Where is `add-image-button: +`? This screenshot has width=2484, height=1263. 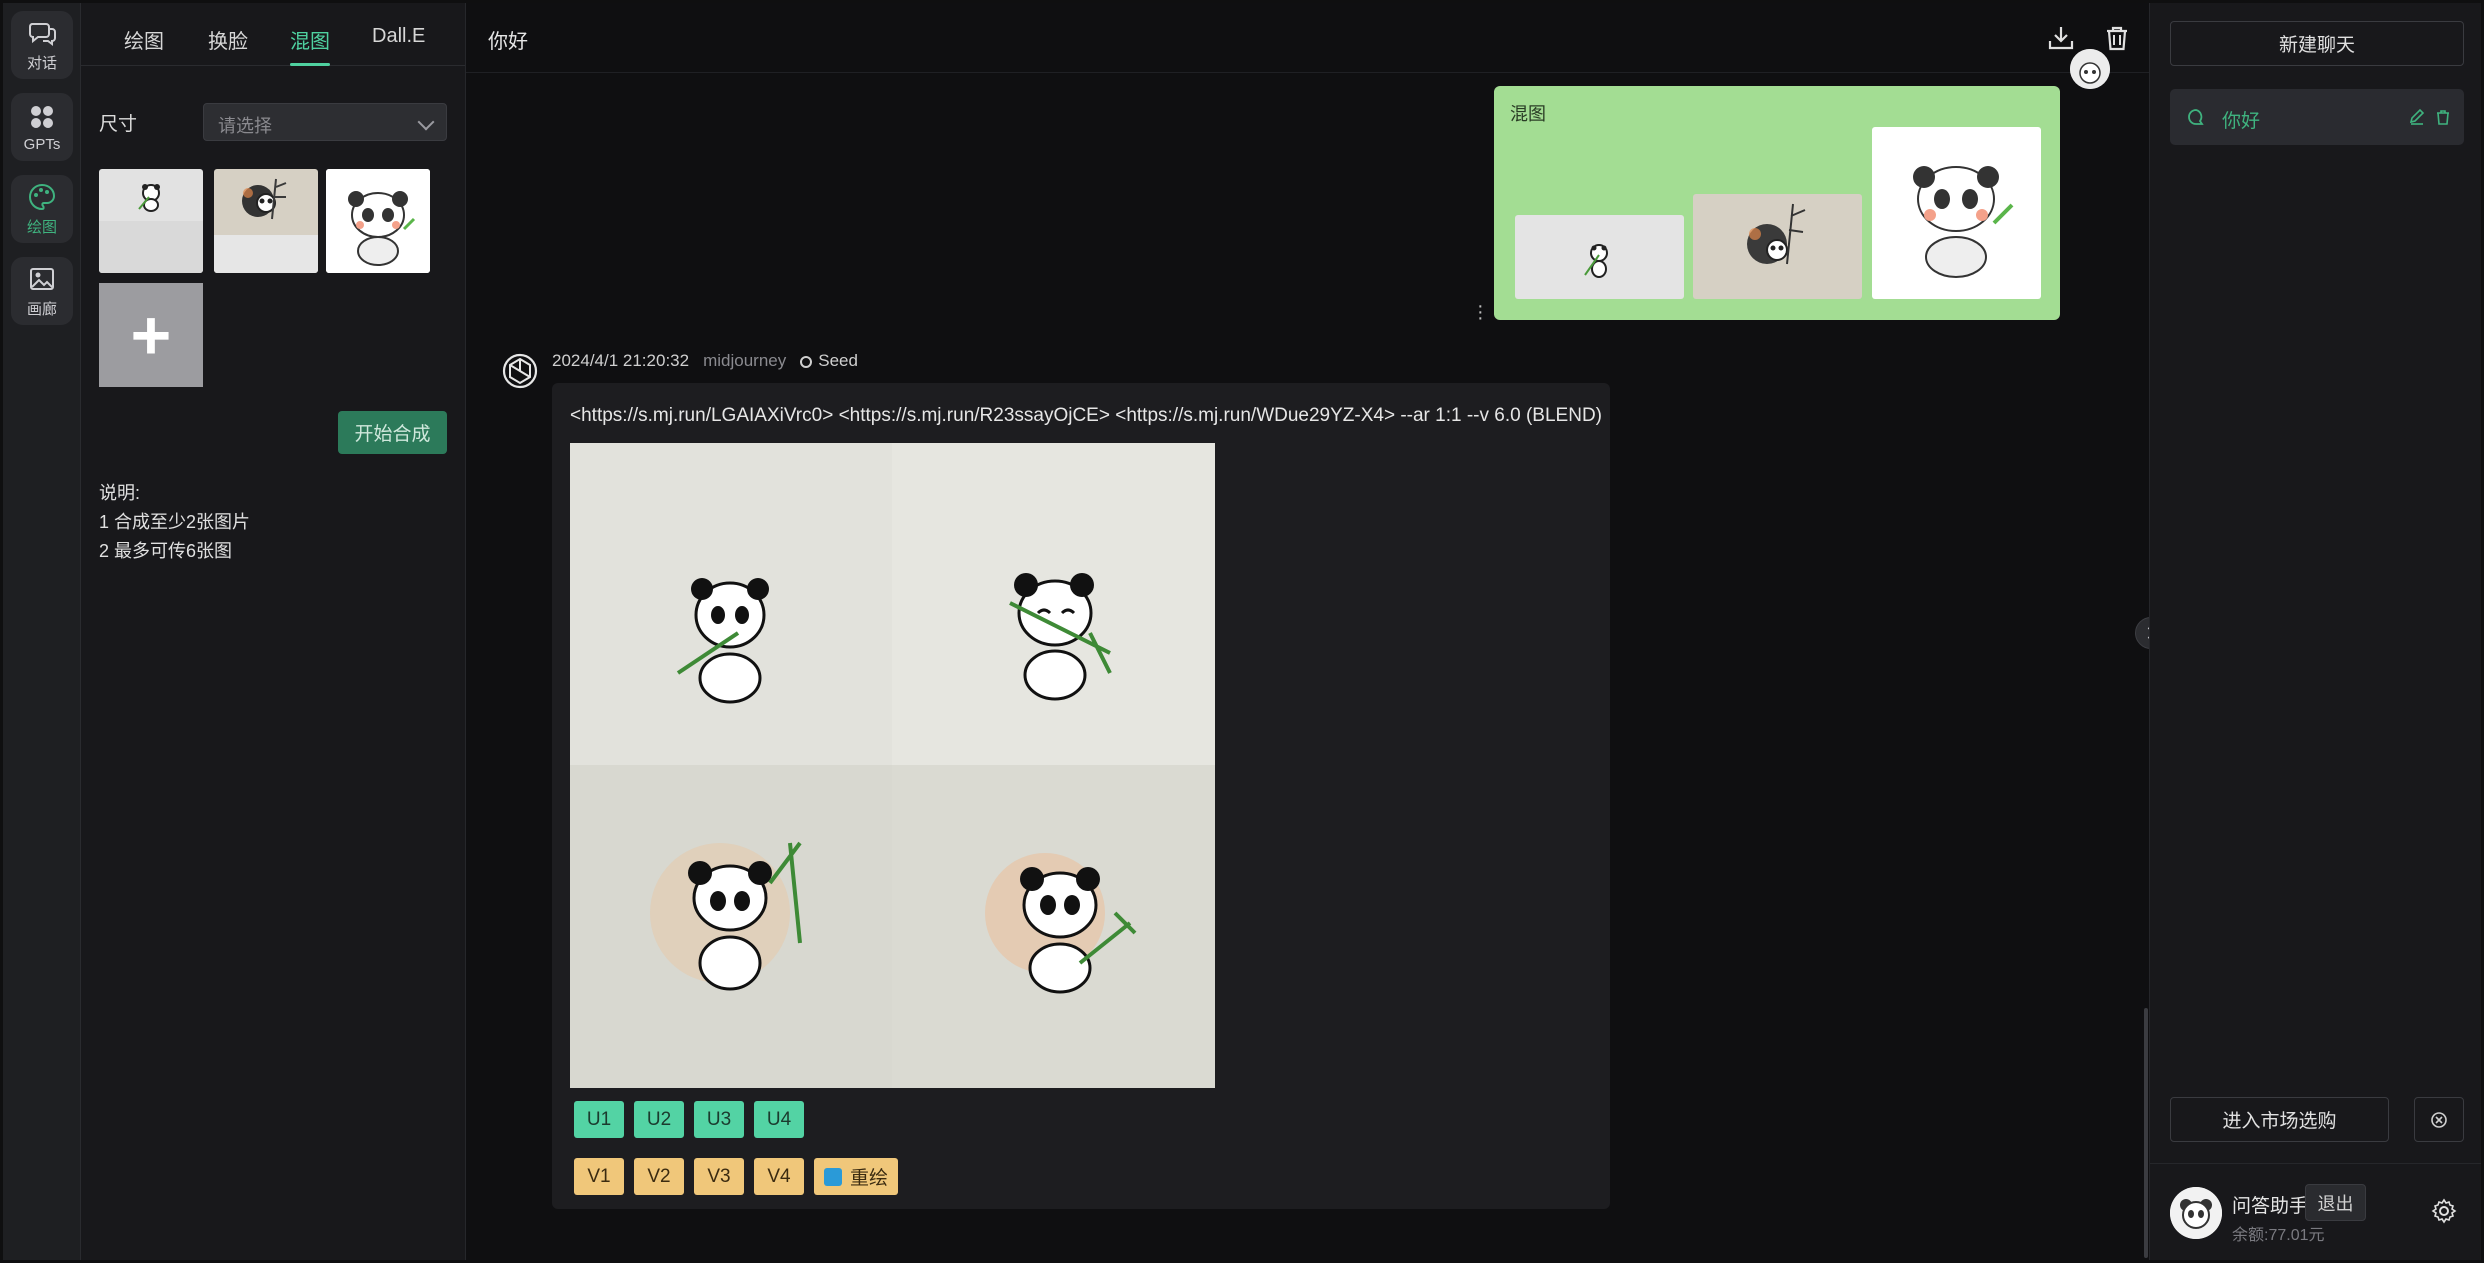 add-image-button: + is located at coordinates (151, 335).